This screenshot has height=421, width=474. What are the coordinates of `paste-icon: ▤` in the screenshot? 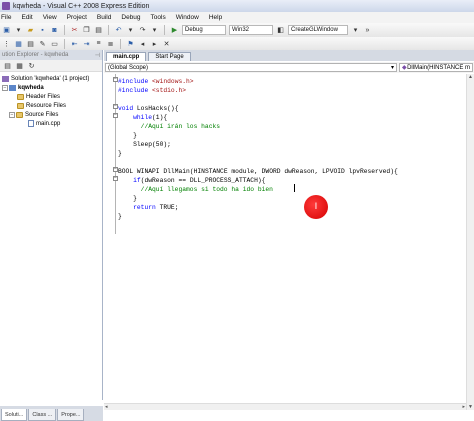 It's located at (98, 30).